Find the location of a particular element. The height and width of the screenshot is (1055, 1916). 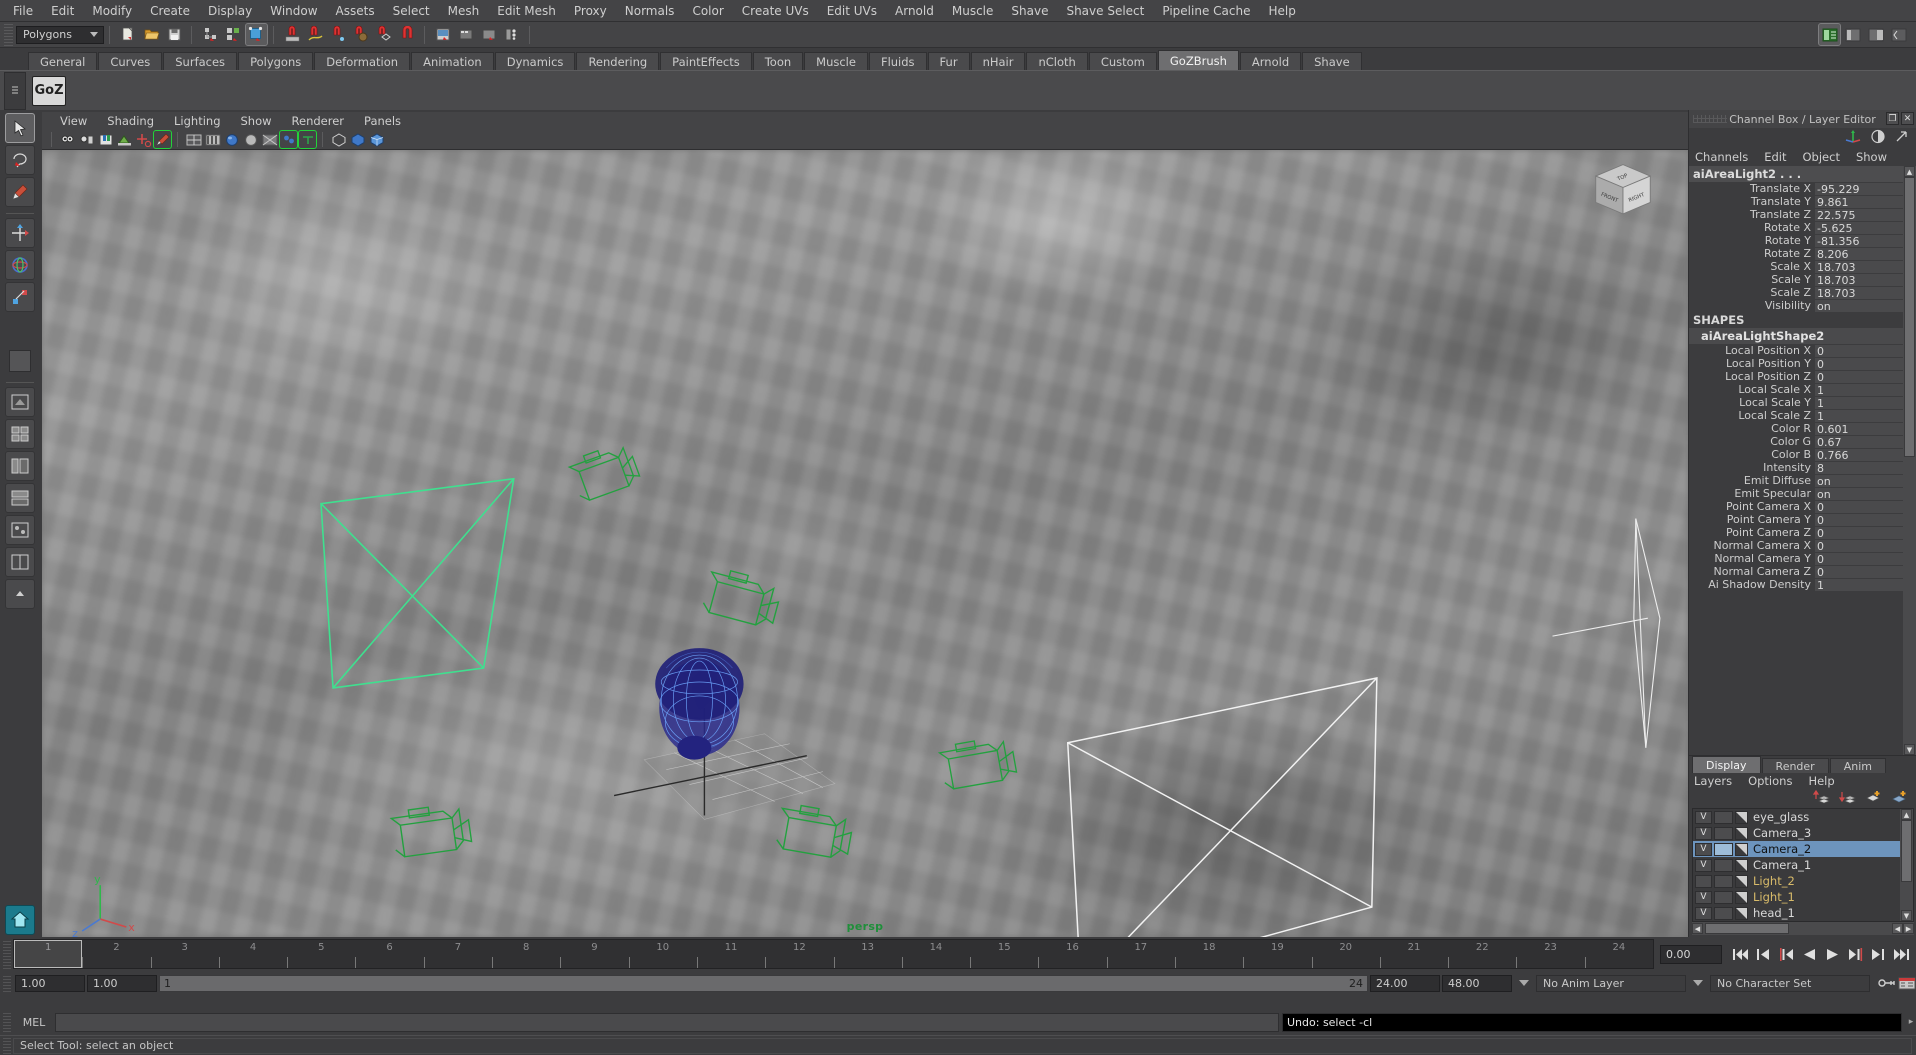

half-circle-toggle-icon is located at coordinates (1878, 138).